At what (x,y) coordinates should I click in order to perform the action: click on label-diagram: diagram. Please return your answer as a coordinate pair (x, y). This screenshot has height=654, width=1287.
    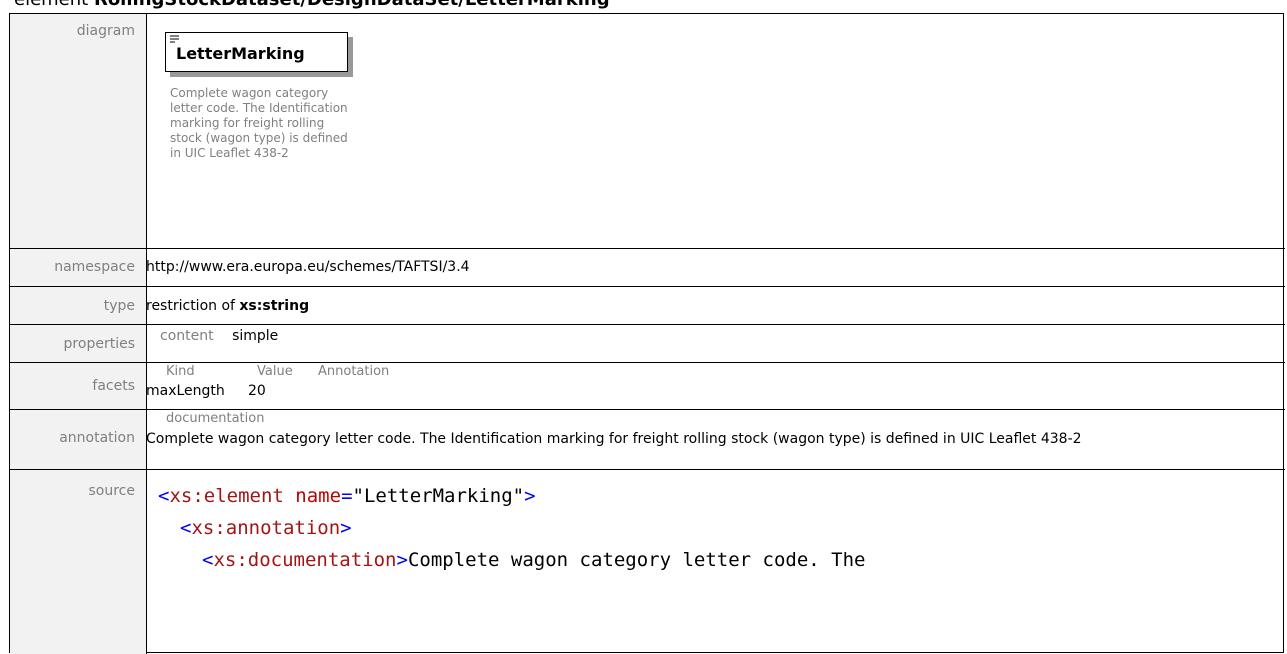
    Looking at the image, I should click on (78, 131).